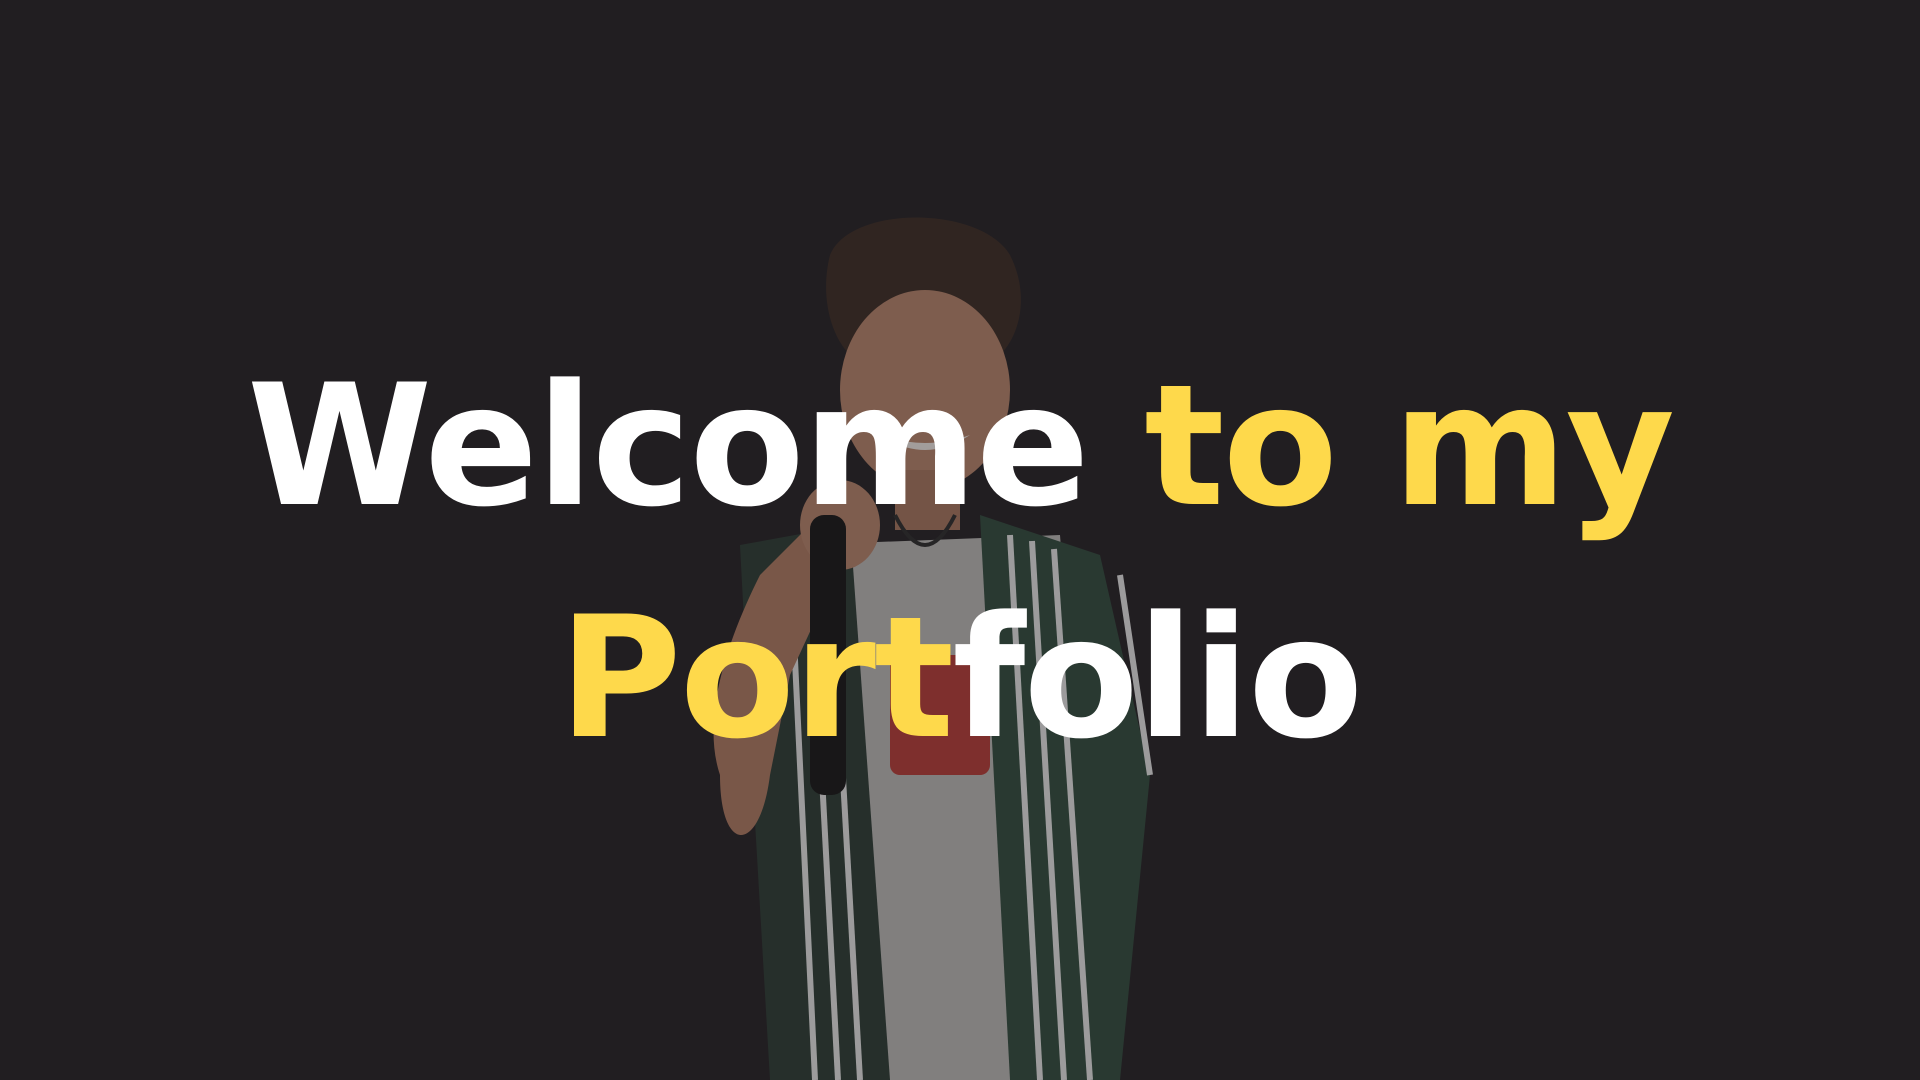  I want to click on headline-words-to-my: to my, so click(1409, 446).